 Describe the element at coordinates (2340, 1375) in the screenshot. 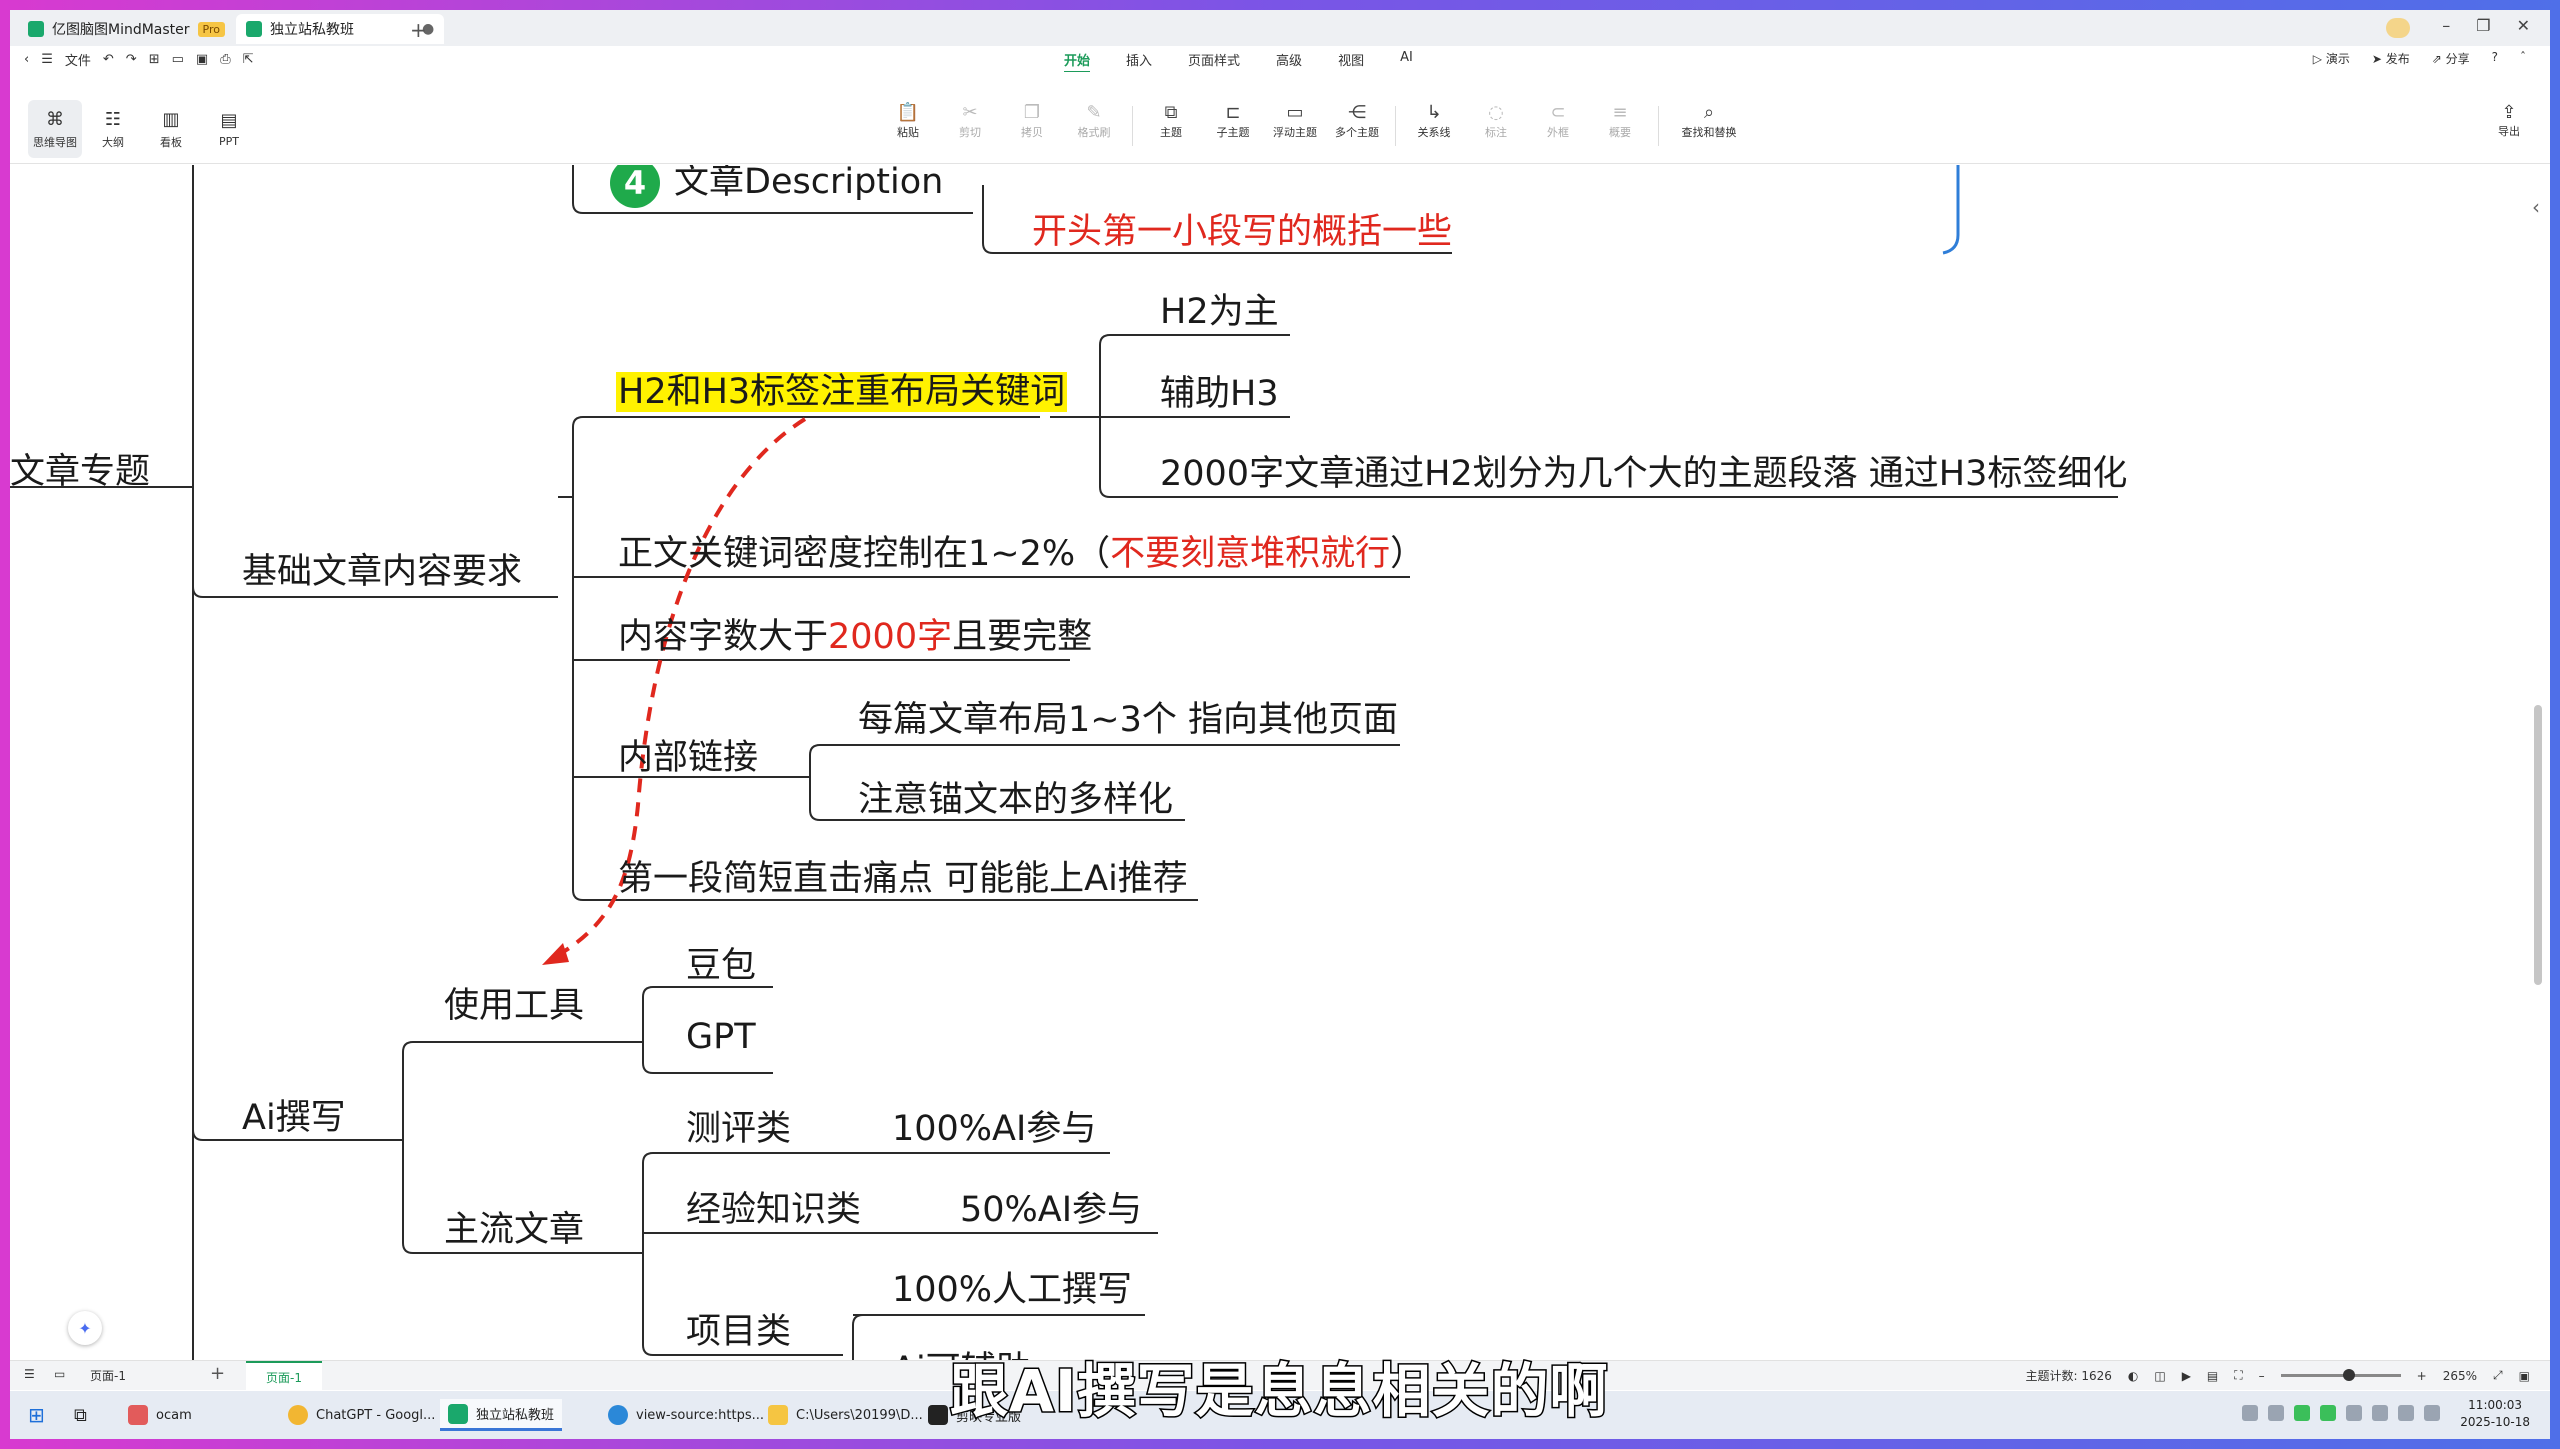

I see `zoom-slider` at that location.